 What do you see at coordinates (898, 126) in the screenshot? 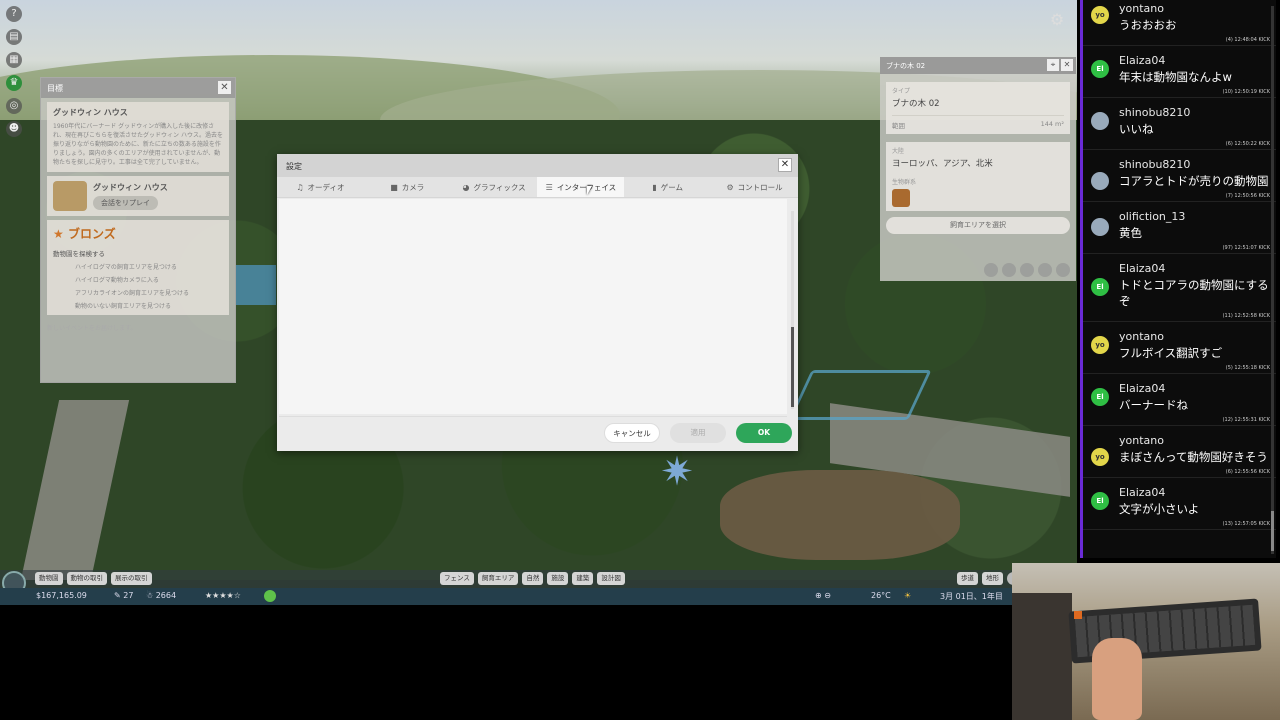
I see `range-label: 範囲` at bounding box center [898, 126].